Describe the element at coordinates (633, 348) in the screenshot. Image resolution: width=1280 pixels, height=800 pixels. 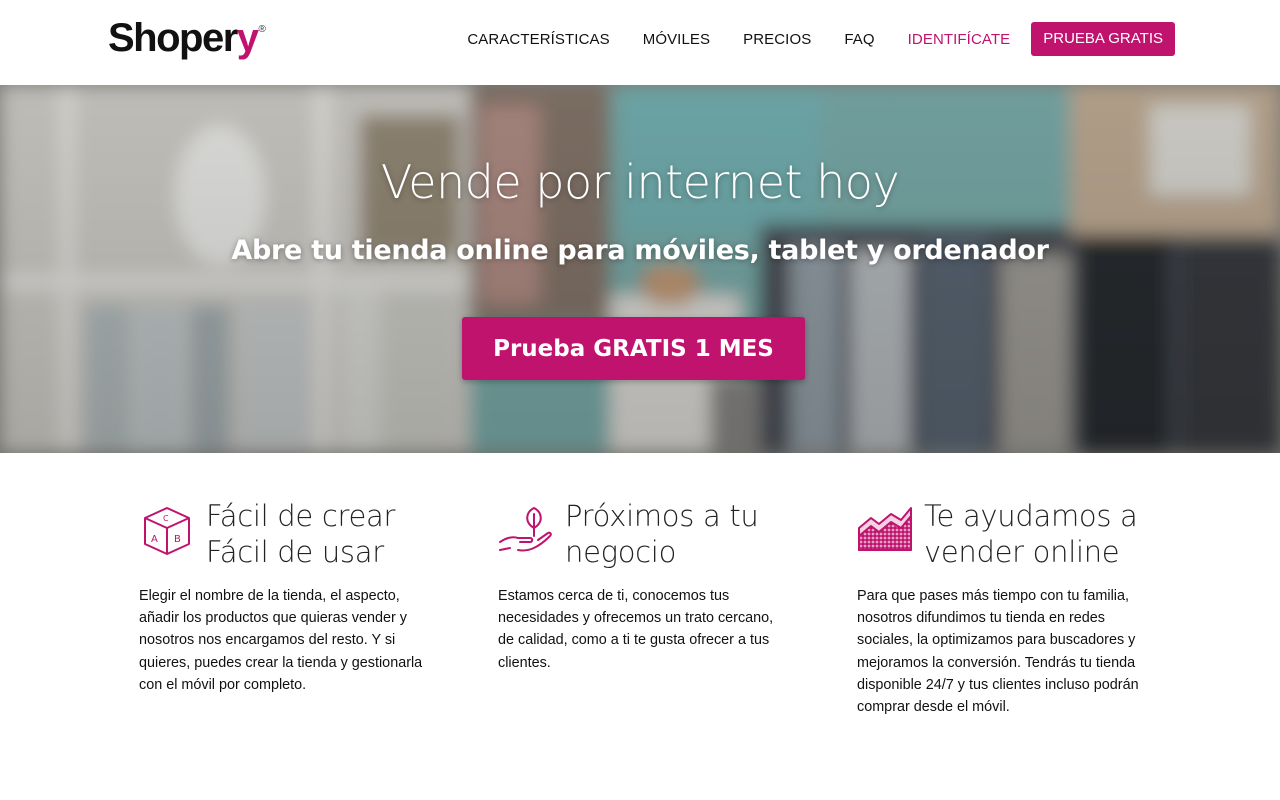
I see `hero-free-trial-button: Prueba GRATIS 1 MES` at that location.